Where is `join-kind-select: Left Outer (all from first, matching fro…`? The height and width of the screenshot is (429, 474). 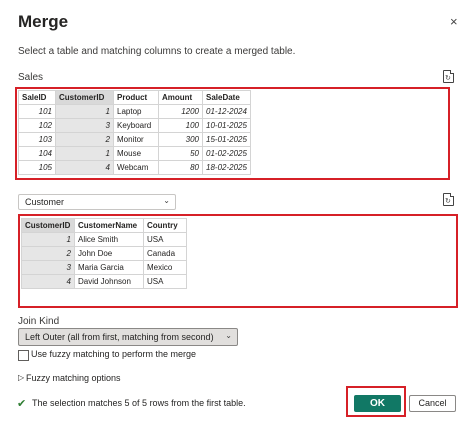 join-kind-select: Left Outer (all from first, matching fro… is located at coordinates (128, 337).